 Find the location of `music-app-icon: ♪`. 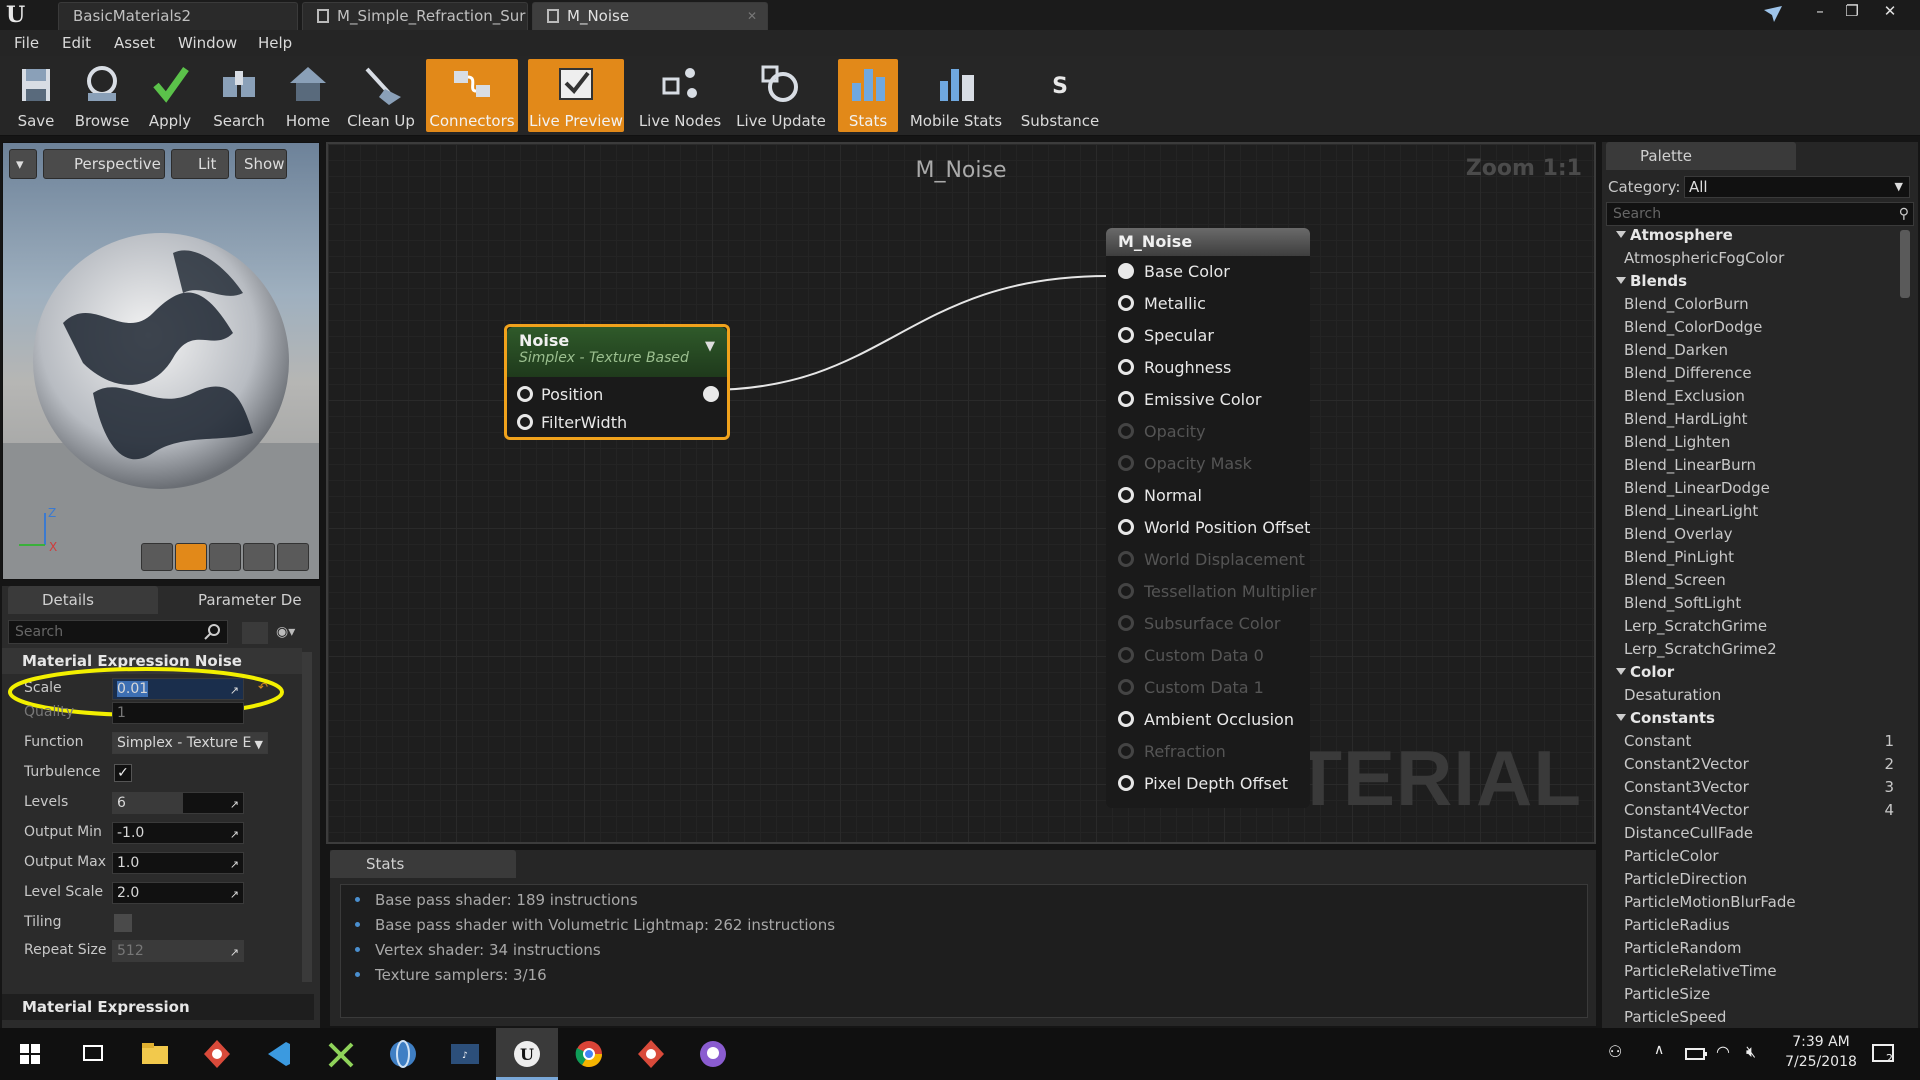

music-app-icon: ♪ is located at coordinates (465, 1054).